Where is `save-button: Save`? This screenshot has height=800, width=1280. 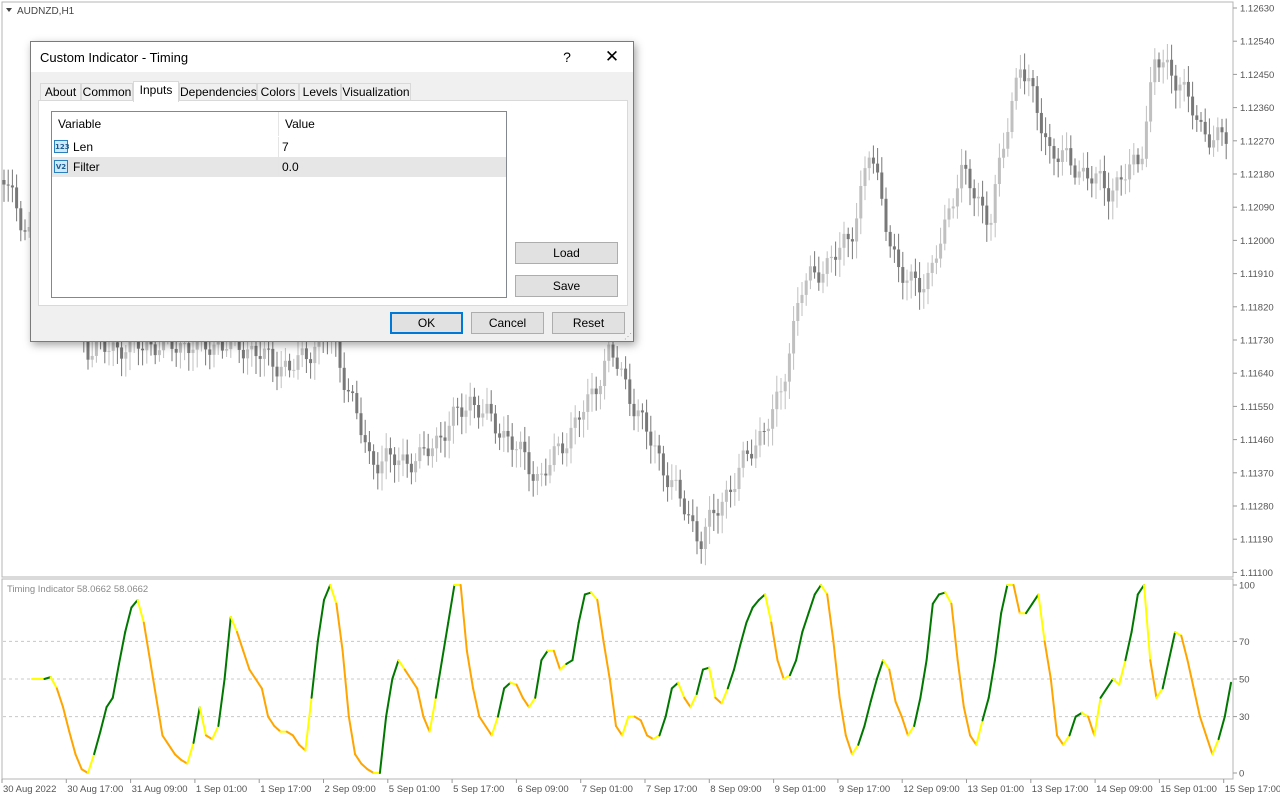
save-button: Save is located at coordinates (566, 286).